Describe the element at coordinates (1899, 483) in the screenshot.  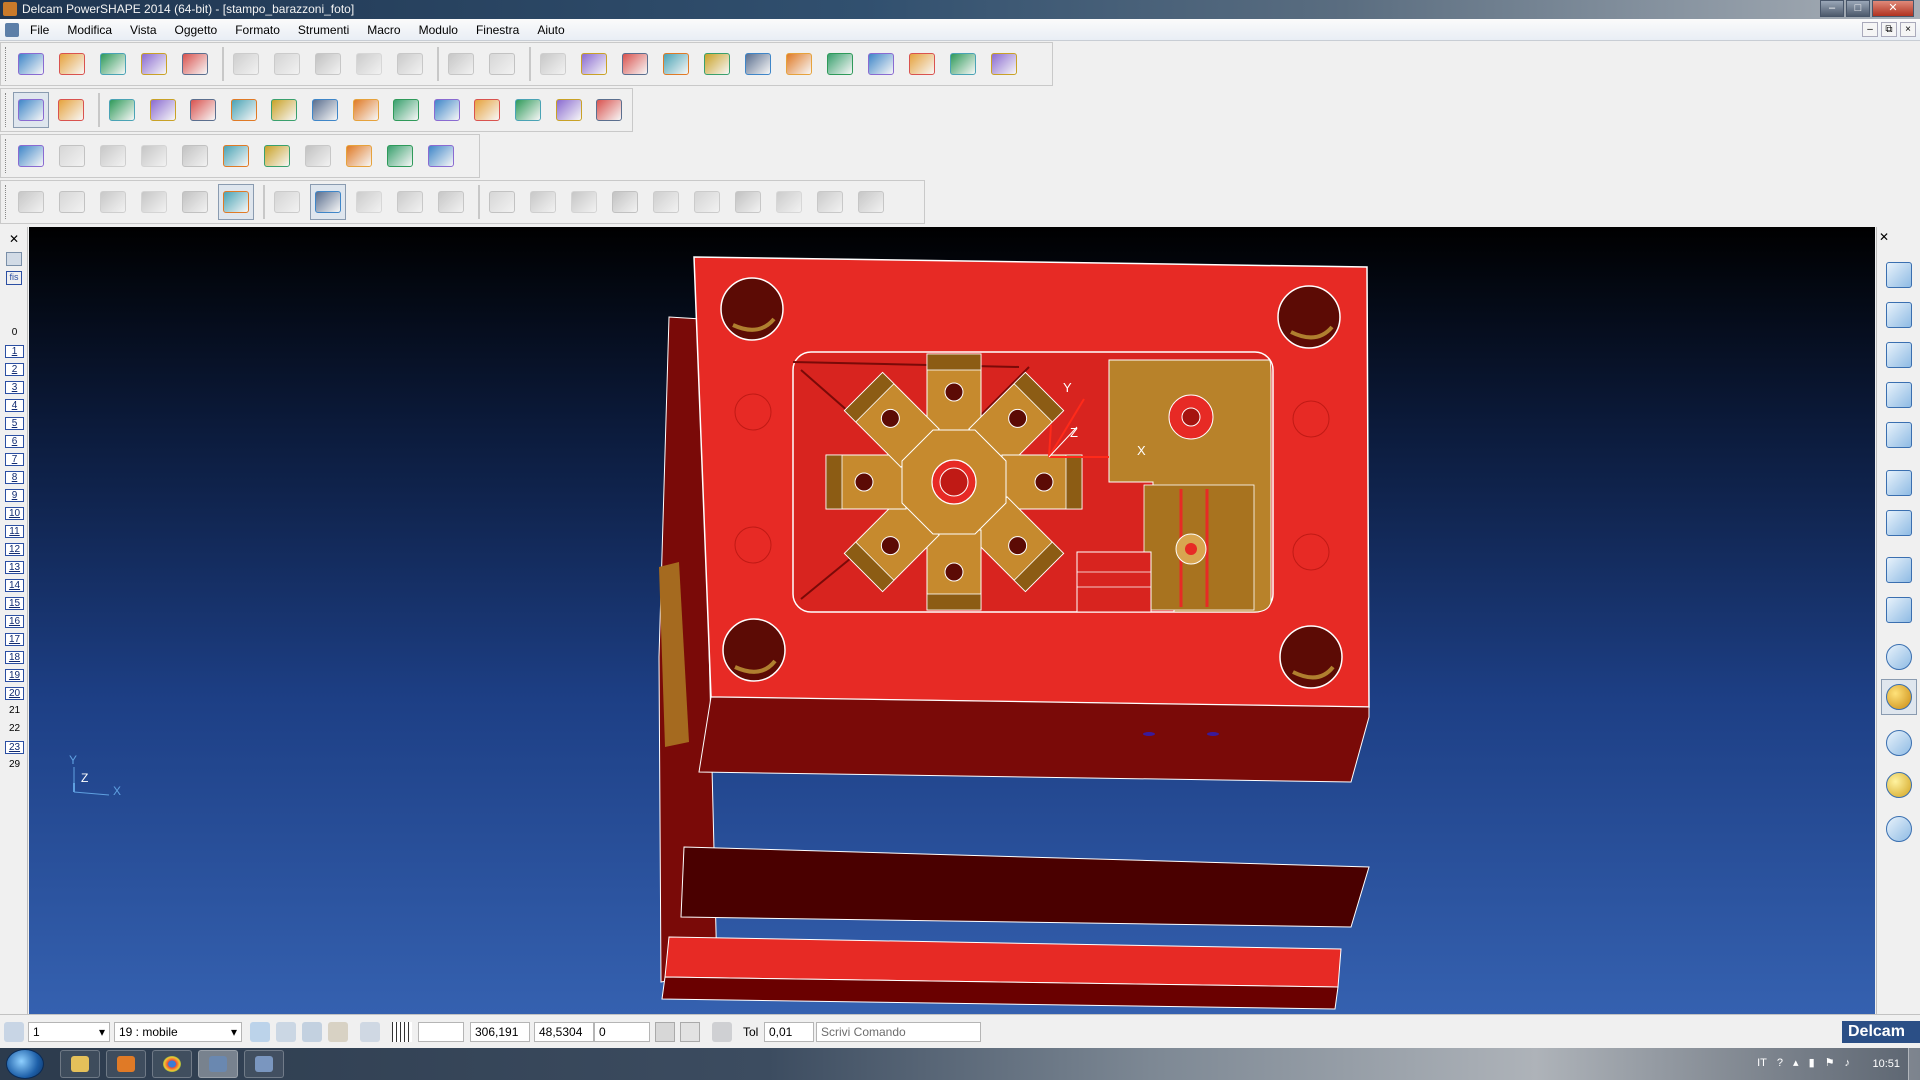
I see `spin-button` at that location.